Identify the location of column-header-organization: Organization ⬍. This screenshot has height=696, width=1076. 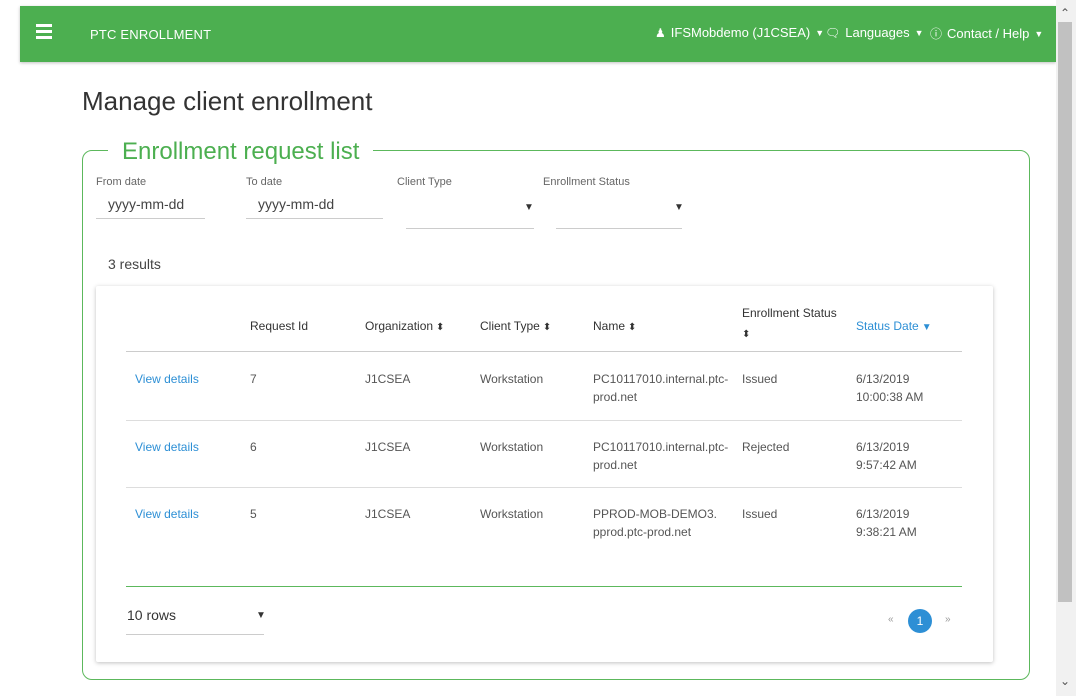
(404, 326).